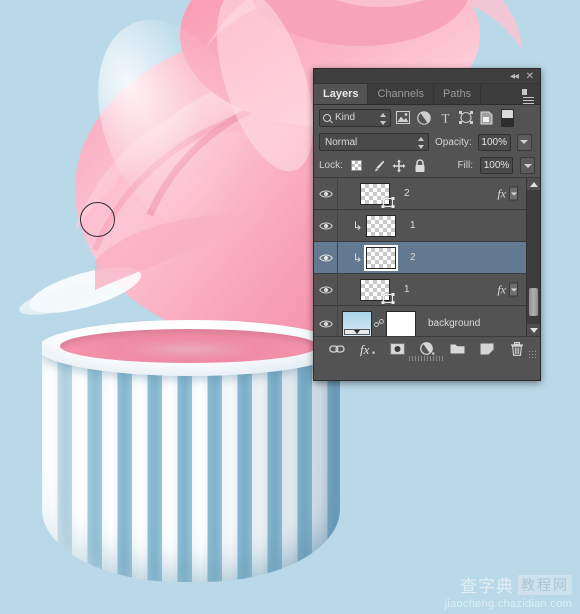 This screenshot has height=614, width=580. What do you see at coordinates (508, 604) in the screenshot?
I see `watermark-url: jiaocheng.chazidian.com` at bounding box center [508, 604].